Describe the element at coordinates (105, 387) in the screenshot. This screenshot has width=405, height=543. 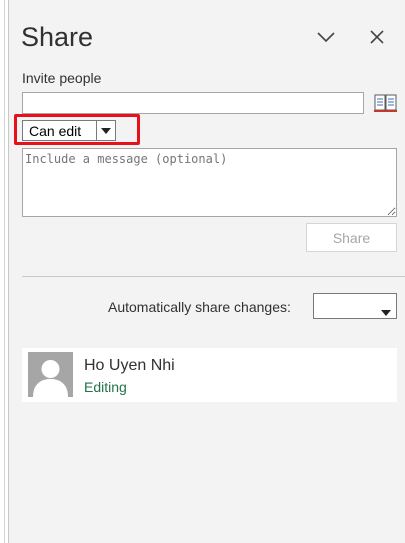
I see `person-status: Editing` at that location.